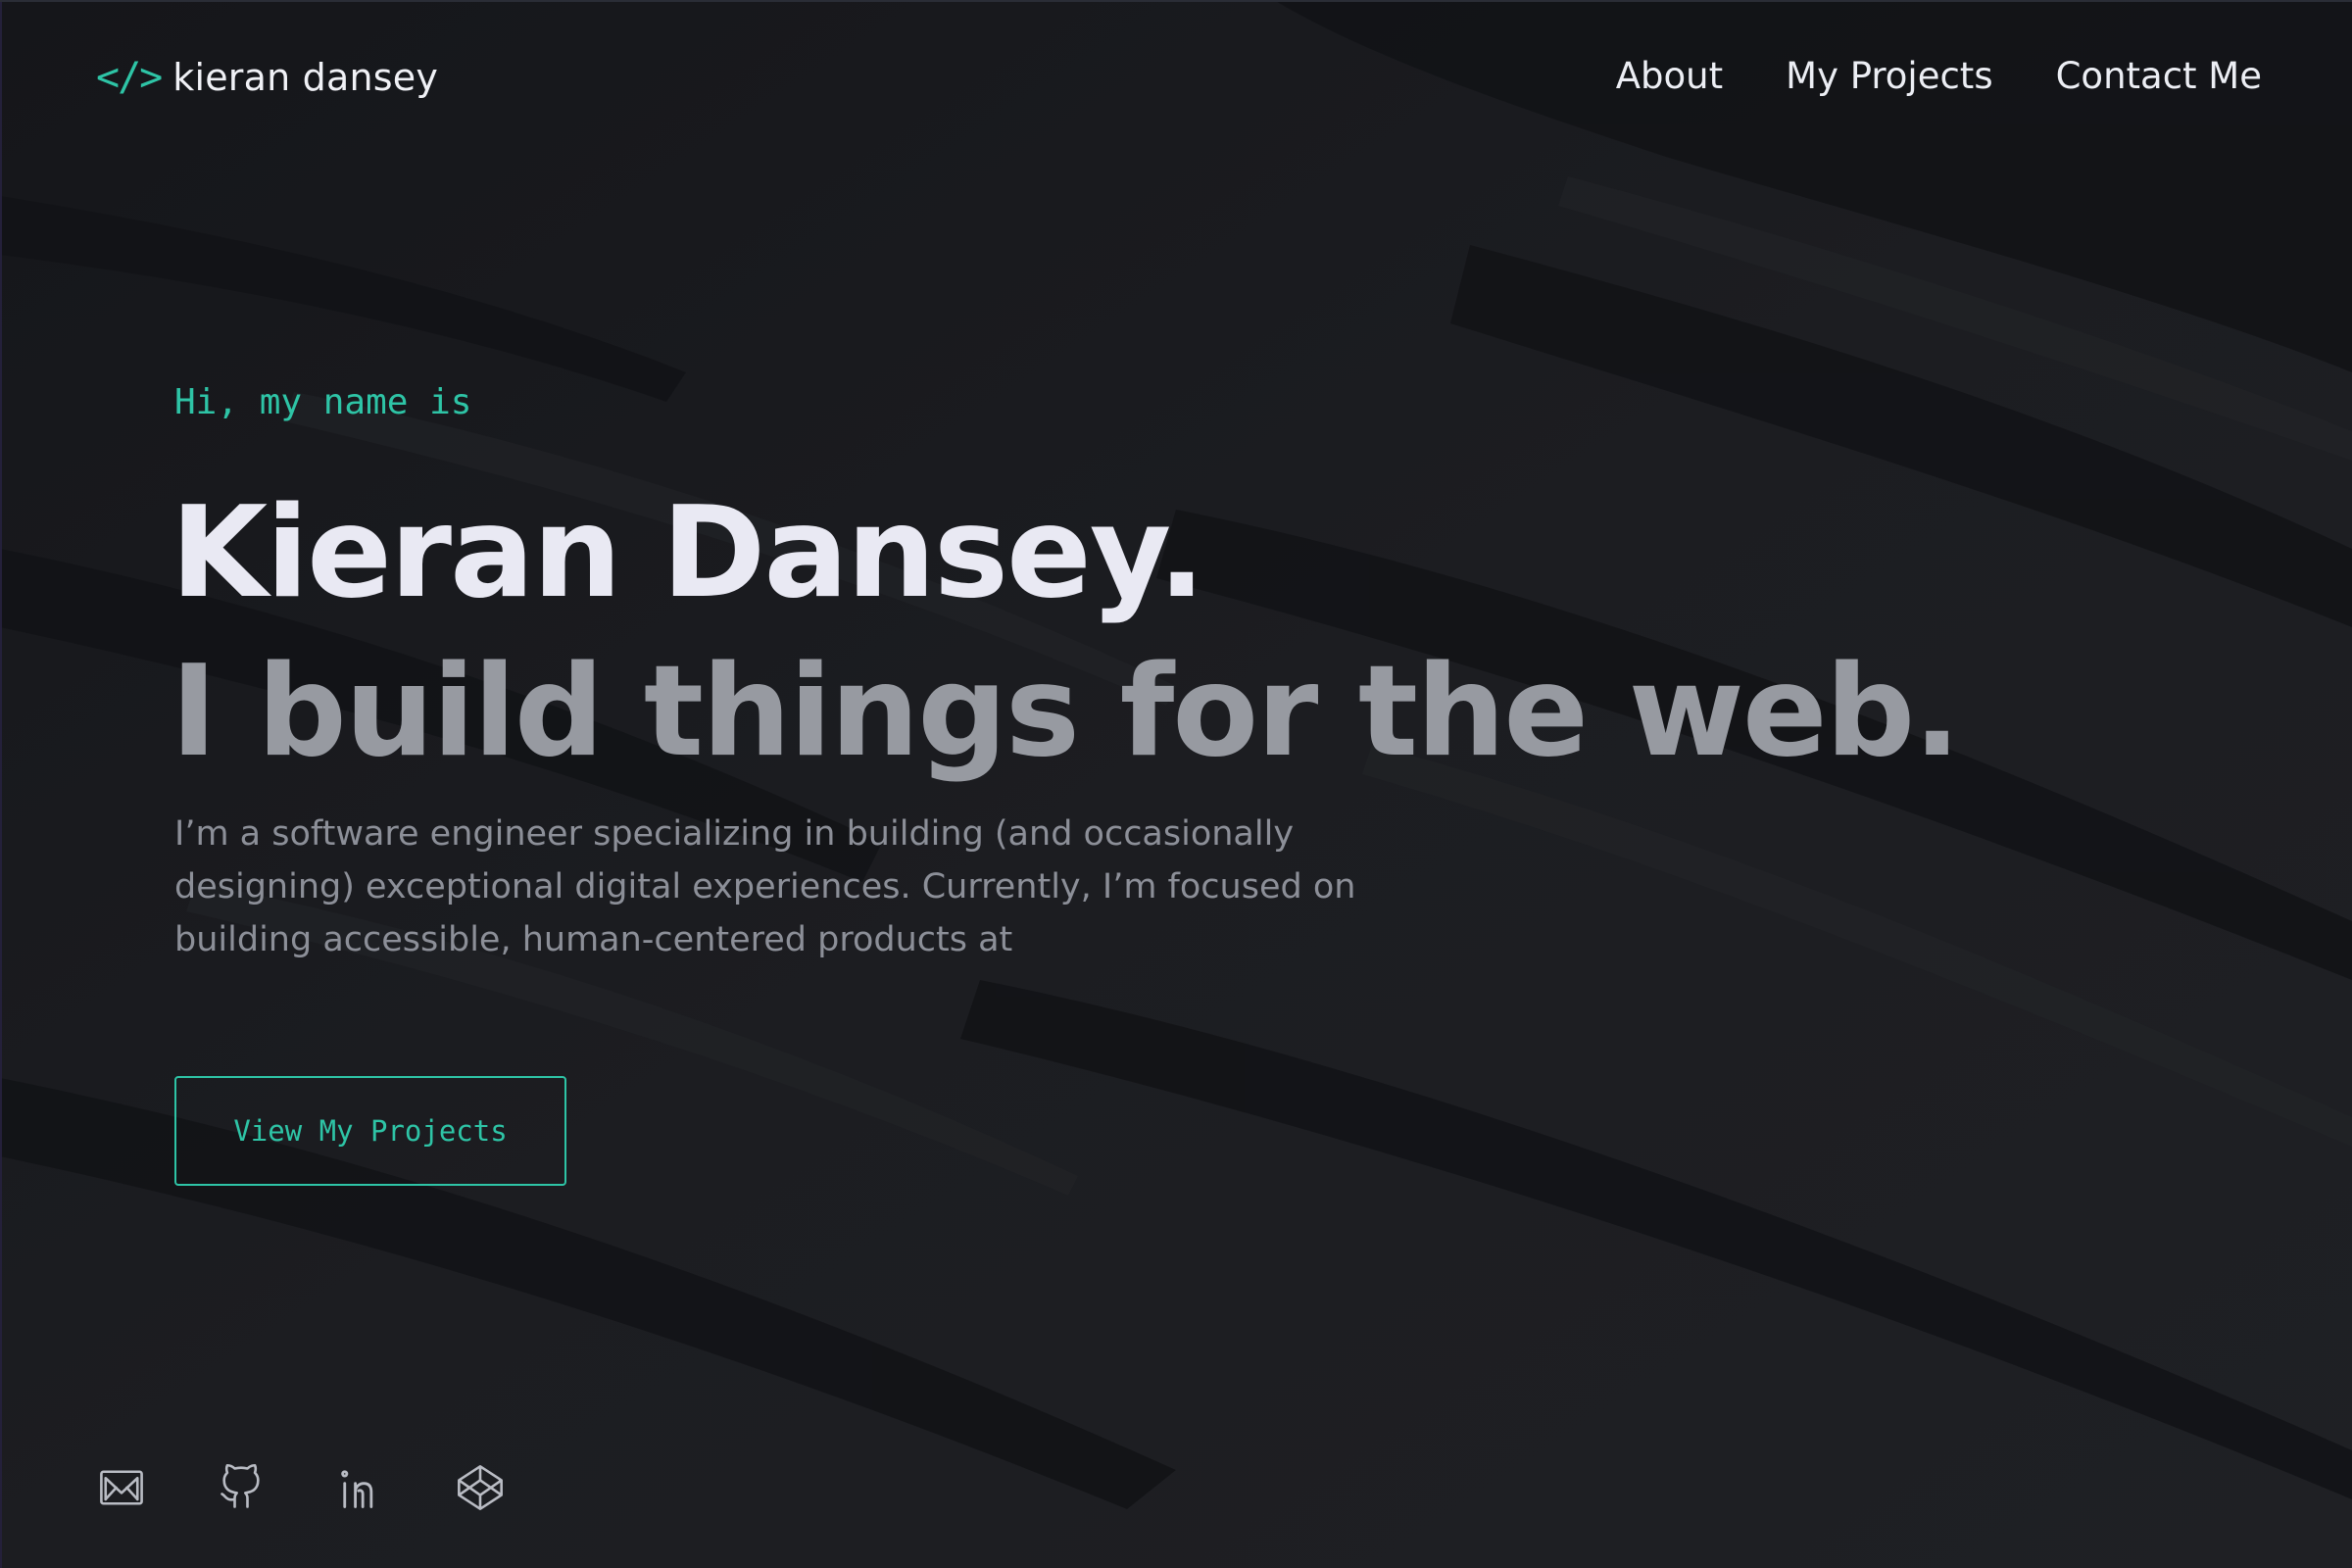  Describe the element at coordinates (1669, 76) in the screenshot. I see `nav-link-about: About` at that location.